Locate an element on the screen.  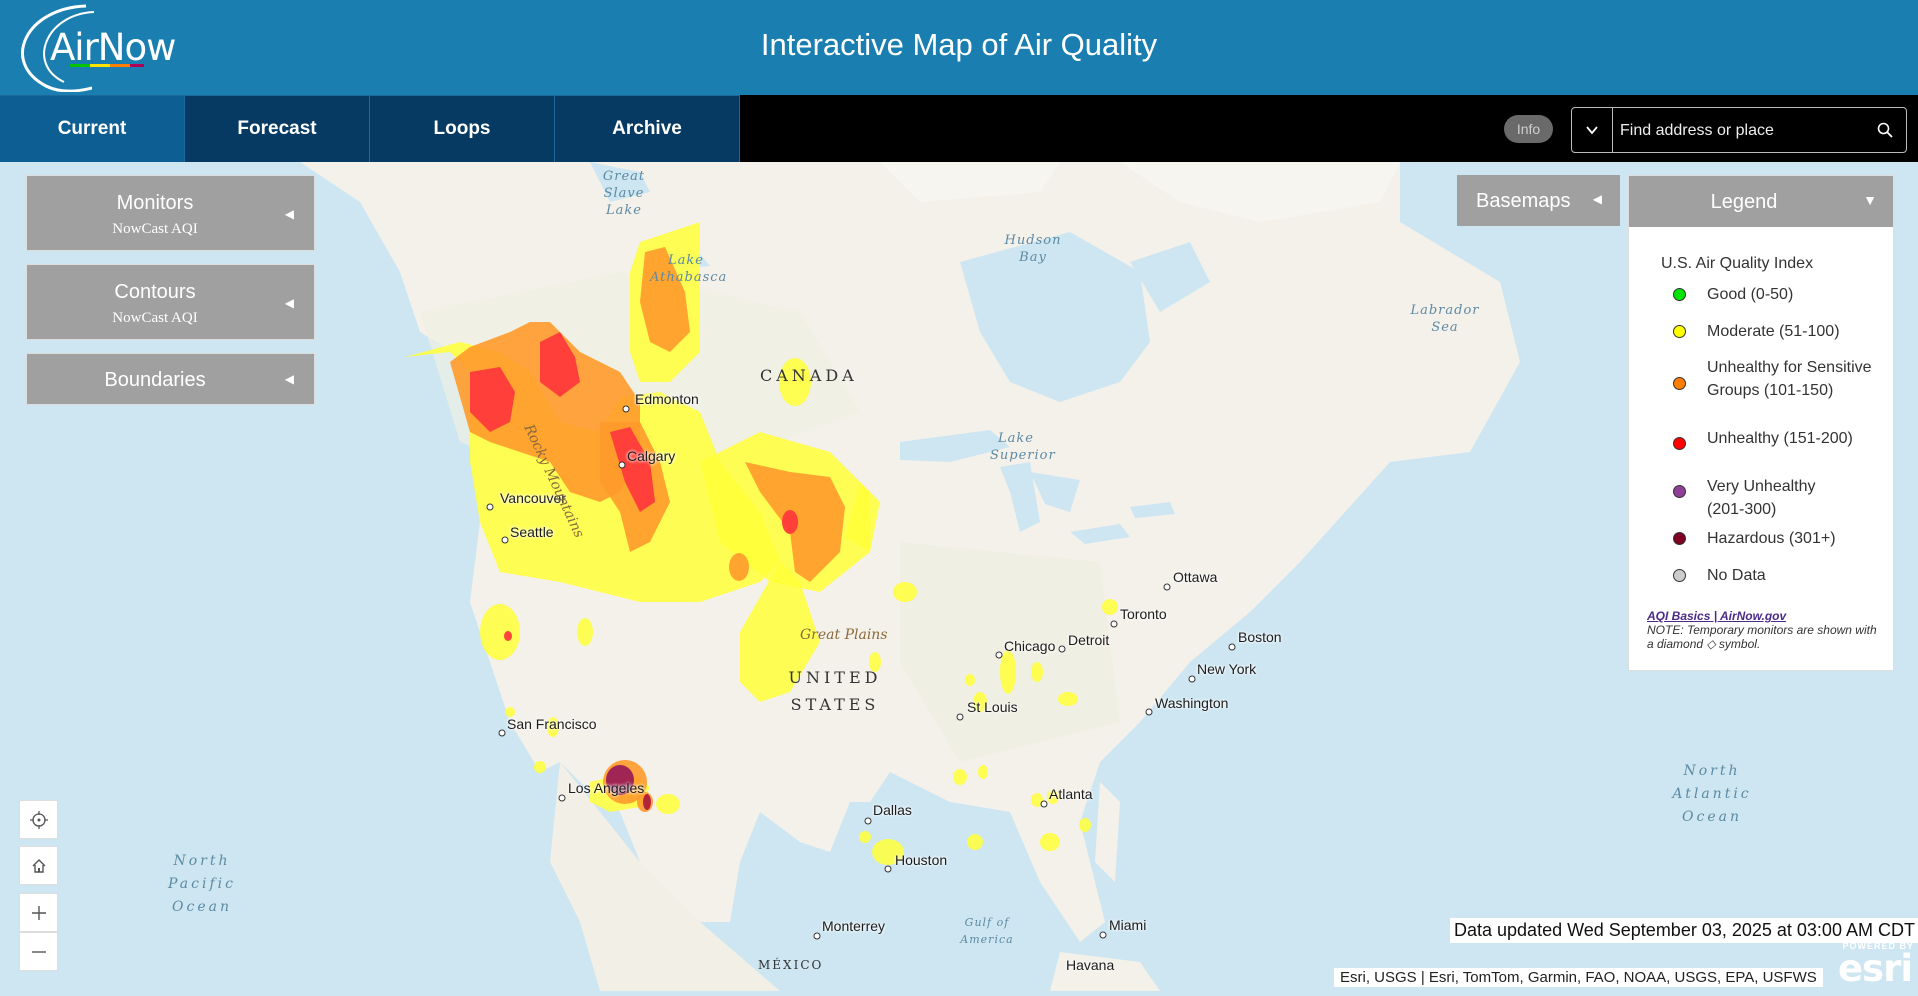
tab-label: Forecast is located at coordinates (277, 128).